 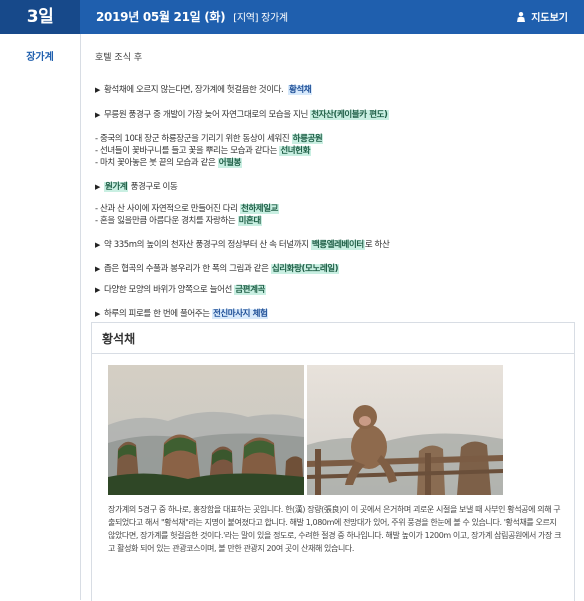 I want to click on date-text: 2019년 05월 21일 (화), so click(x=161, y=17).